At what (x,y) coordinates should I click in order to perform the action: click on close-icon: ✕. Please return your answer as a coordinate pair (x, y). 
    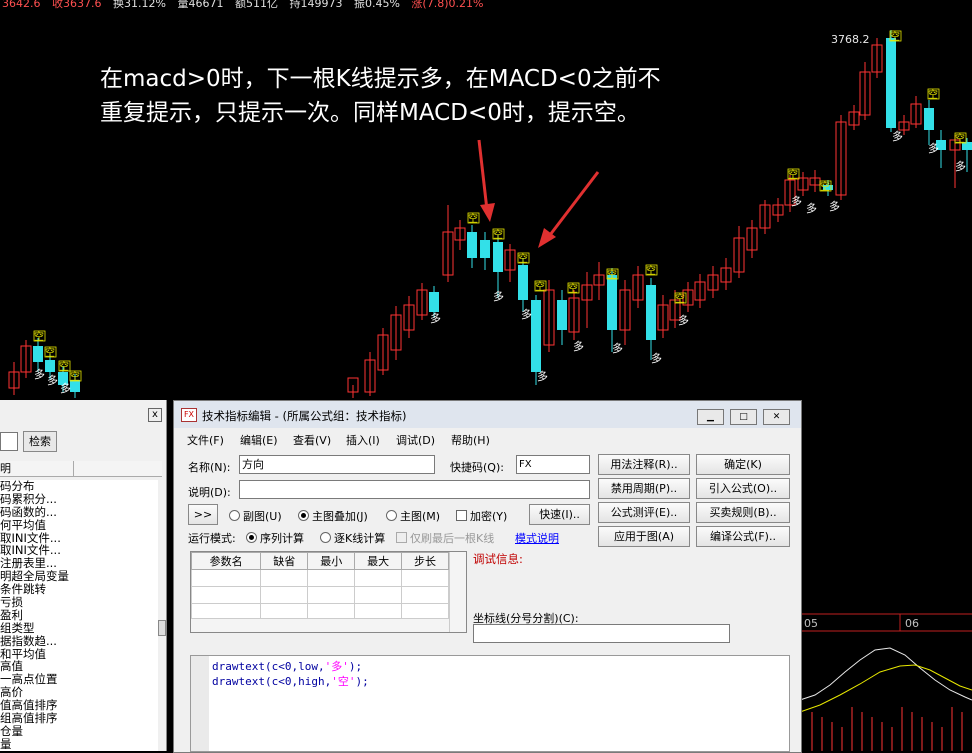
    Looking at the image, I should click on (776, 417).